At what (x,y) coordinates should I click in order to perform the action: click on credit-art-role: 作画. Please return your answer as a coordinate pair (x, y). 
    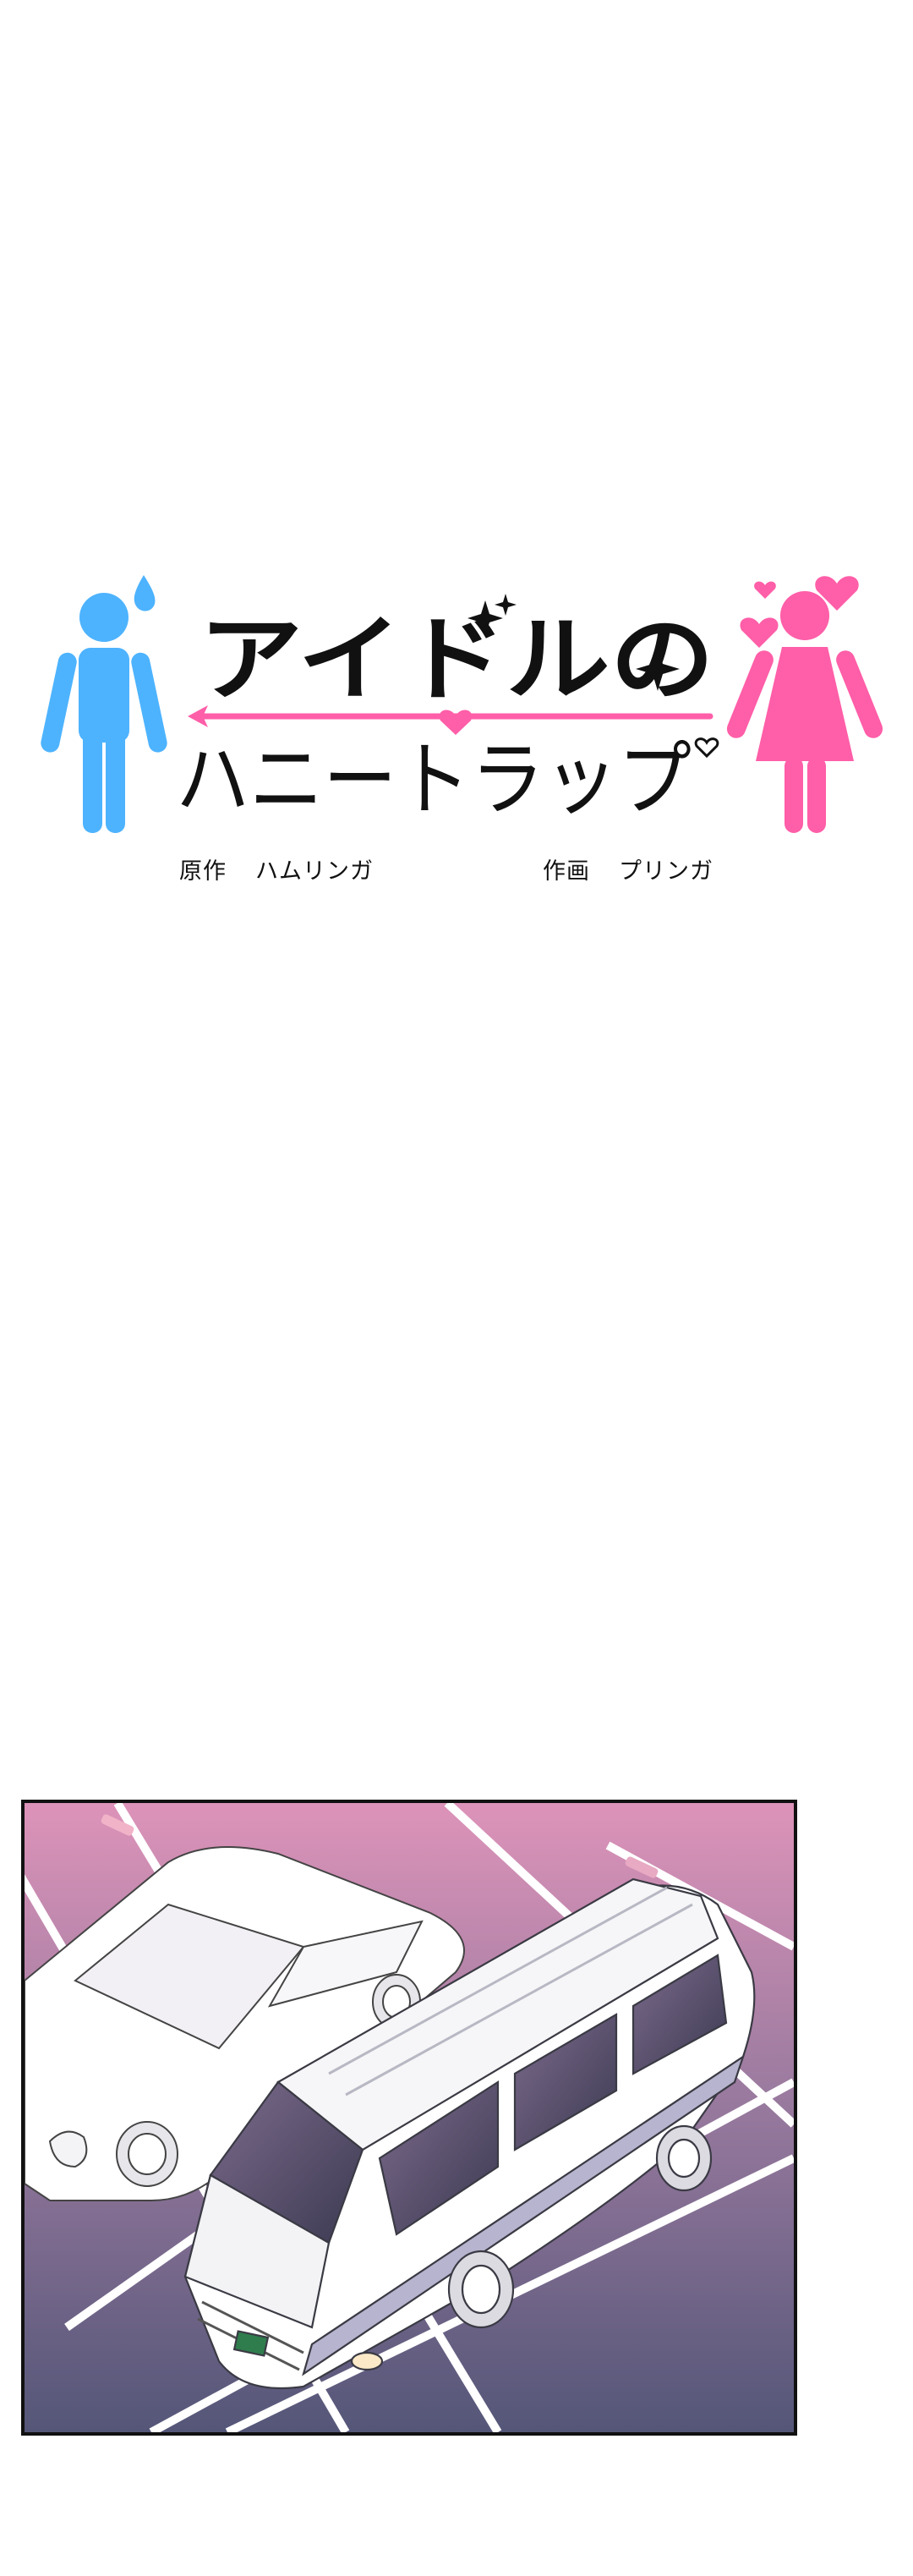
    Looking at the image, I should click on (566, 871).